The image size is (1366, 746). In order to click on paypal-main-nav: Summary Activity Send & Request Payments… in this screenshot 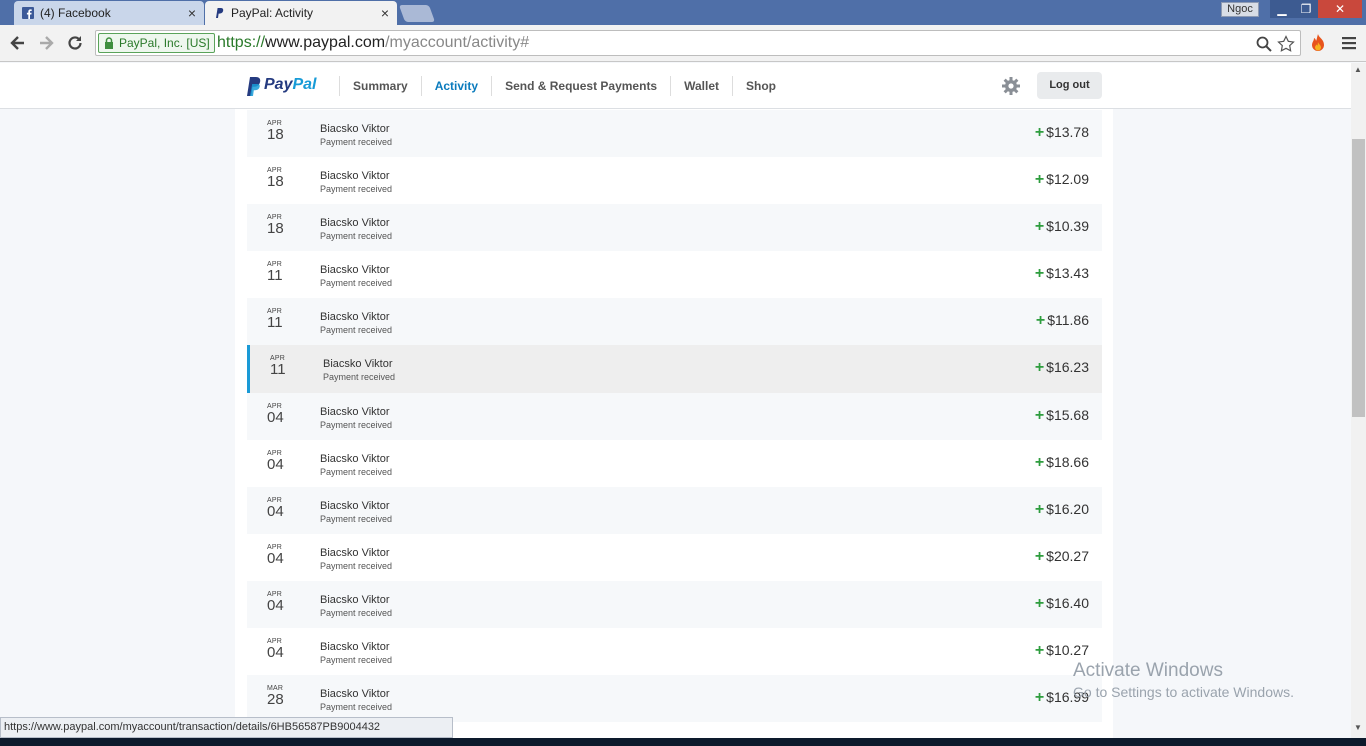, I will do `click(564, 86)`.